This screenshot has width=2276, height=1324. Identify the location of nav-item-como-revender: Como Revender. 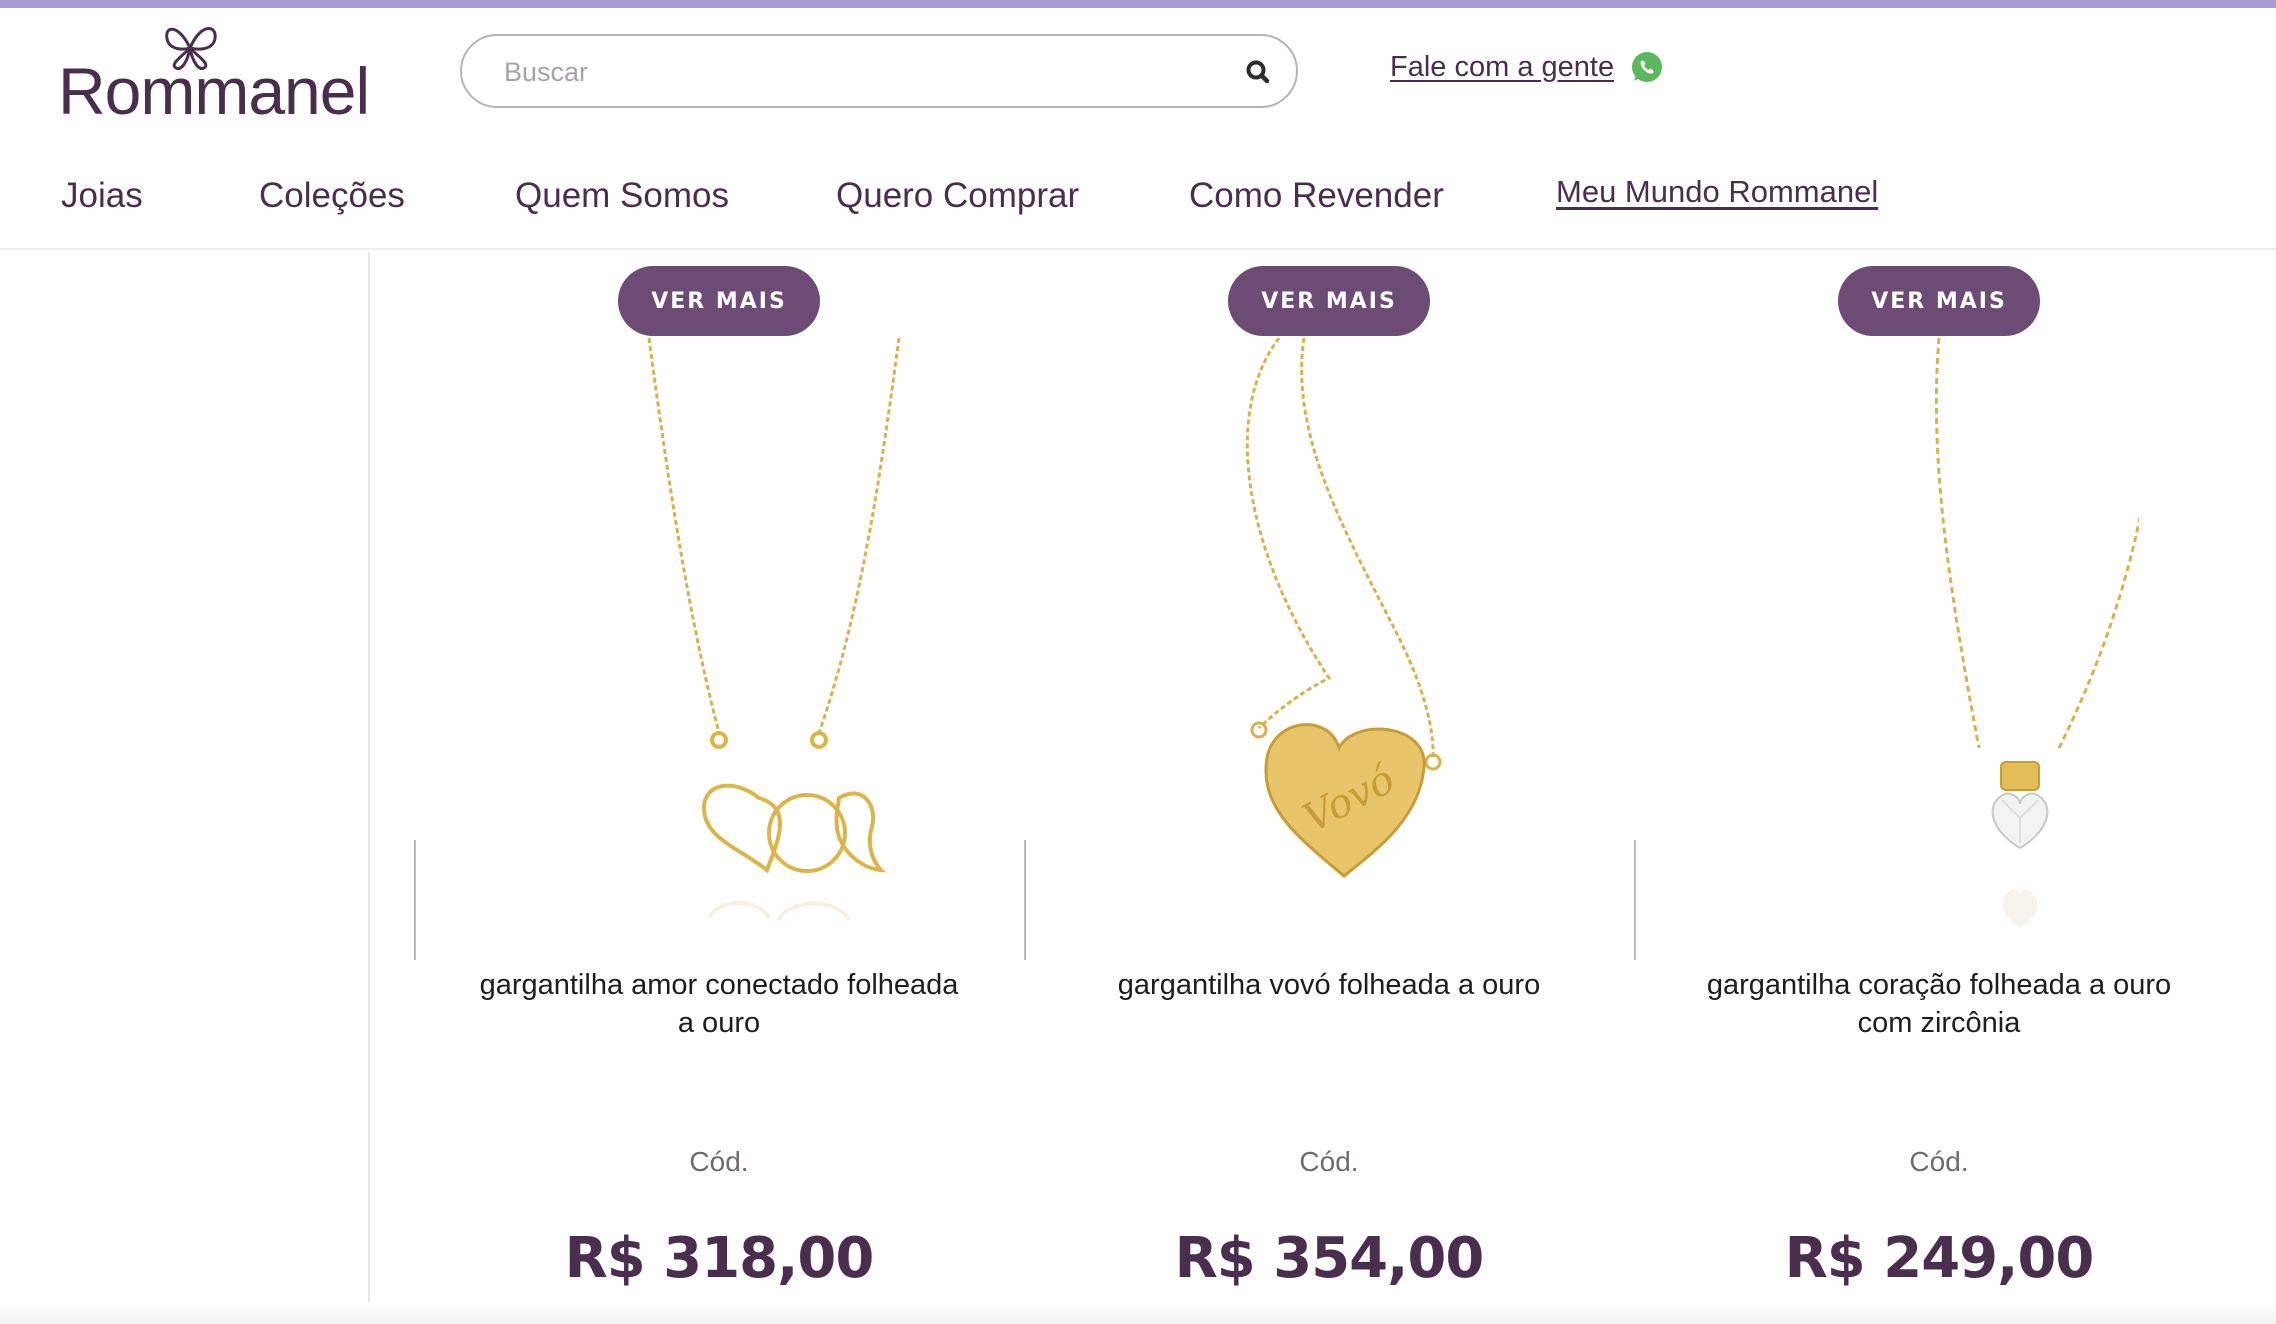
(1316, 196).